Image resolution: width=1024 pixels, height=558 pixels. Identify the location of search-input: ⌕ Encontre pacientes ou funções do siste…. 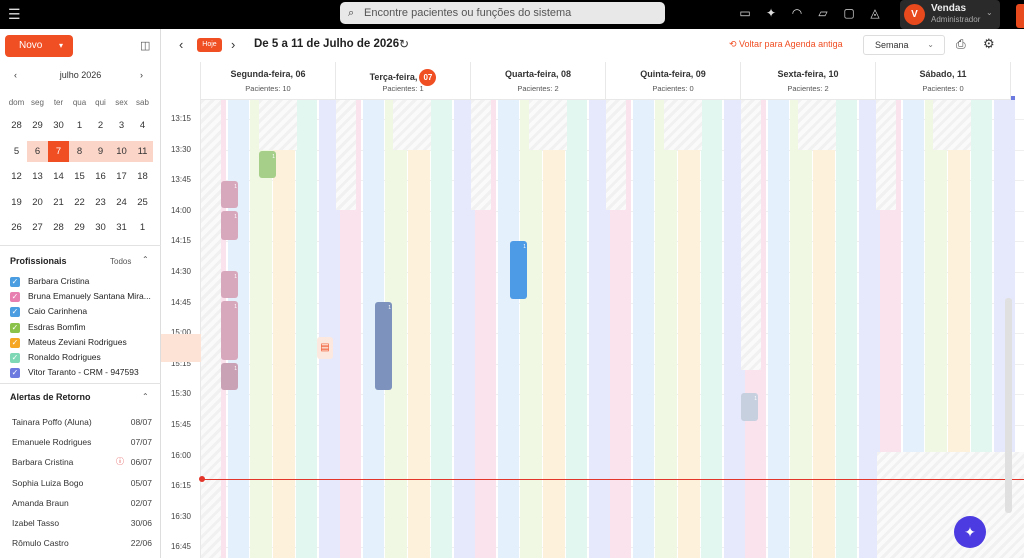
(502, 13).